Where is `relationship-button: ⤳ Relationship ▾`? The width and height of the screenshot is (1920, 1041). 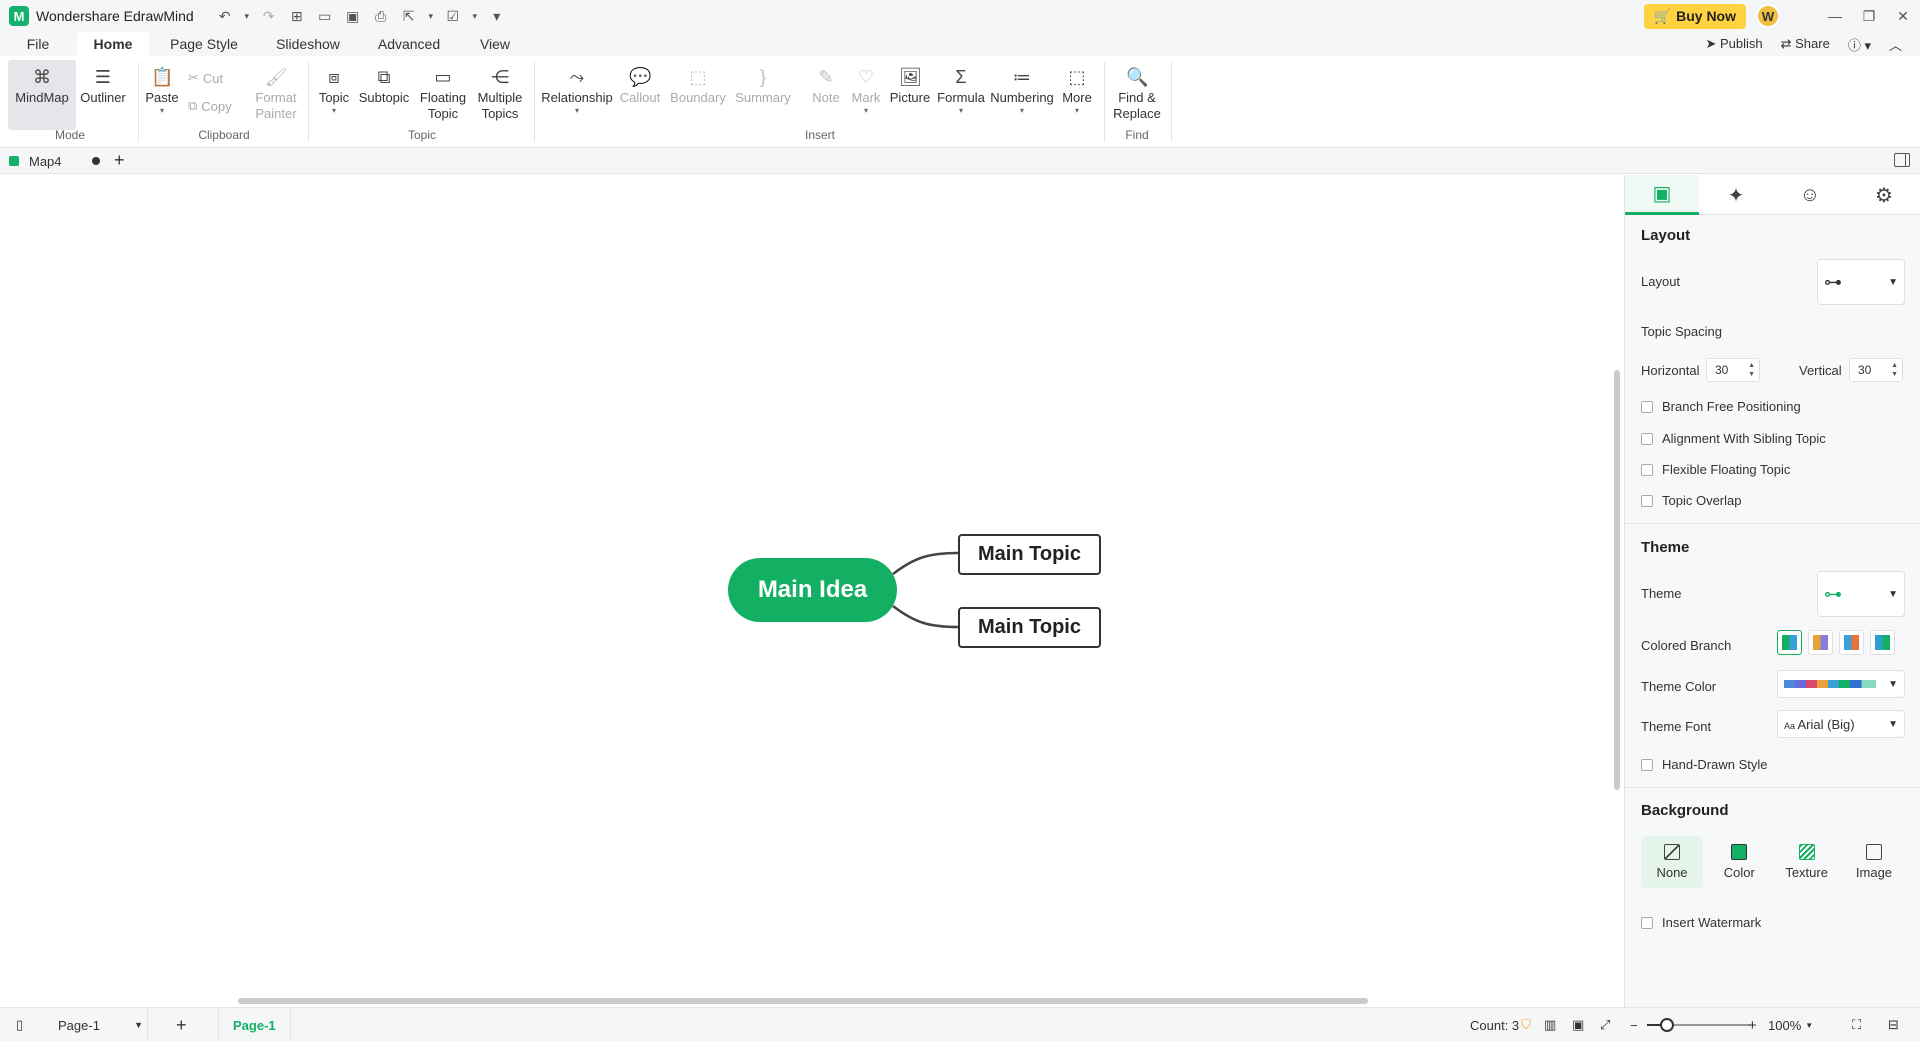
relationship-button: ⤳ Relationship ▾ is located at coordinates (577, 95).